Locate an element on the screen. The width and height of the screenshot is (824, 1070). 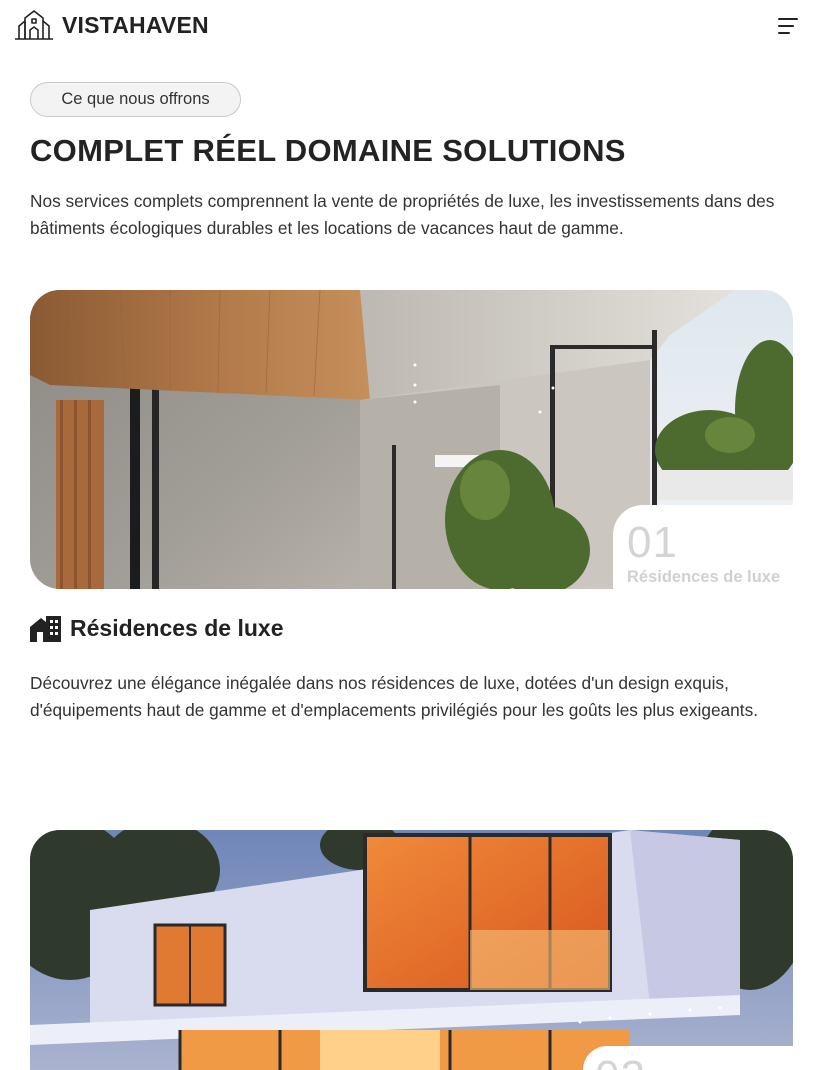
service-heading: Résidences de luxe is located at coordinates (157, 628).